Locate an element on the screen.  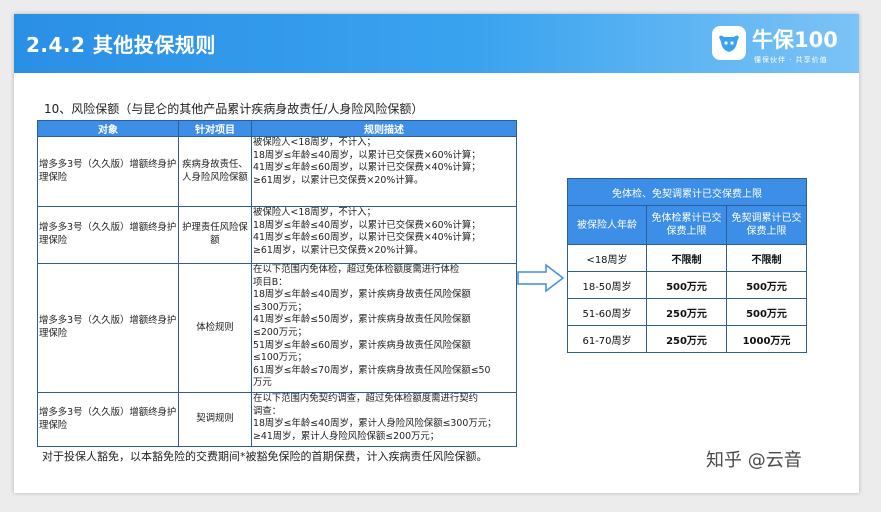
watermark: 知乎 @云音 is located at coordinates (754, 460).